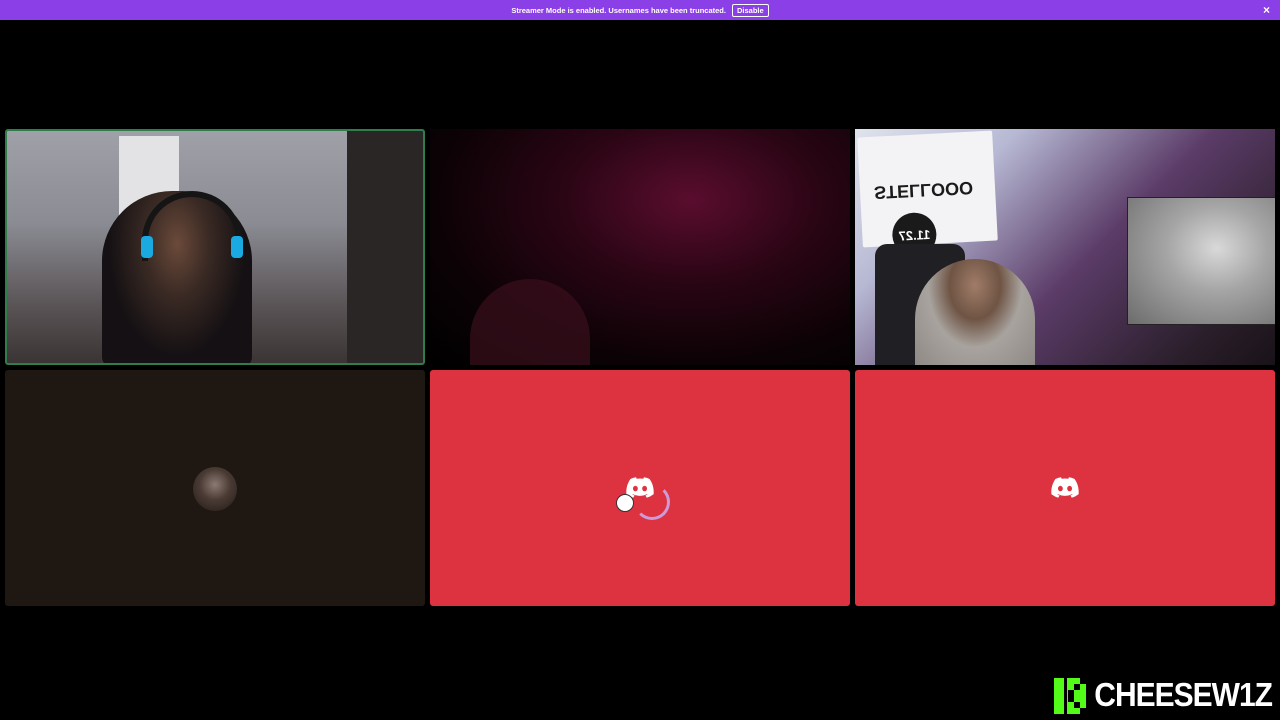  What do you see at coordinates (147, 247) in the screenshot?
I see `headset-earcup-left` at bounding box center [147, 247].